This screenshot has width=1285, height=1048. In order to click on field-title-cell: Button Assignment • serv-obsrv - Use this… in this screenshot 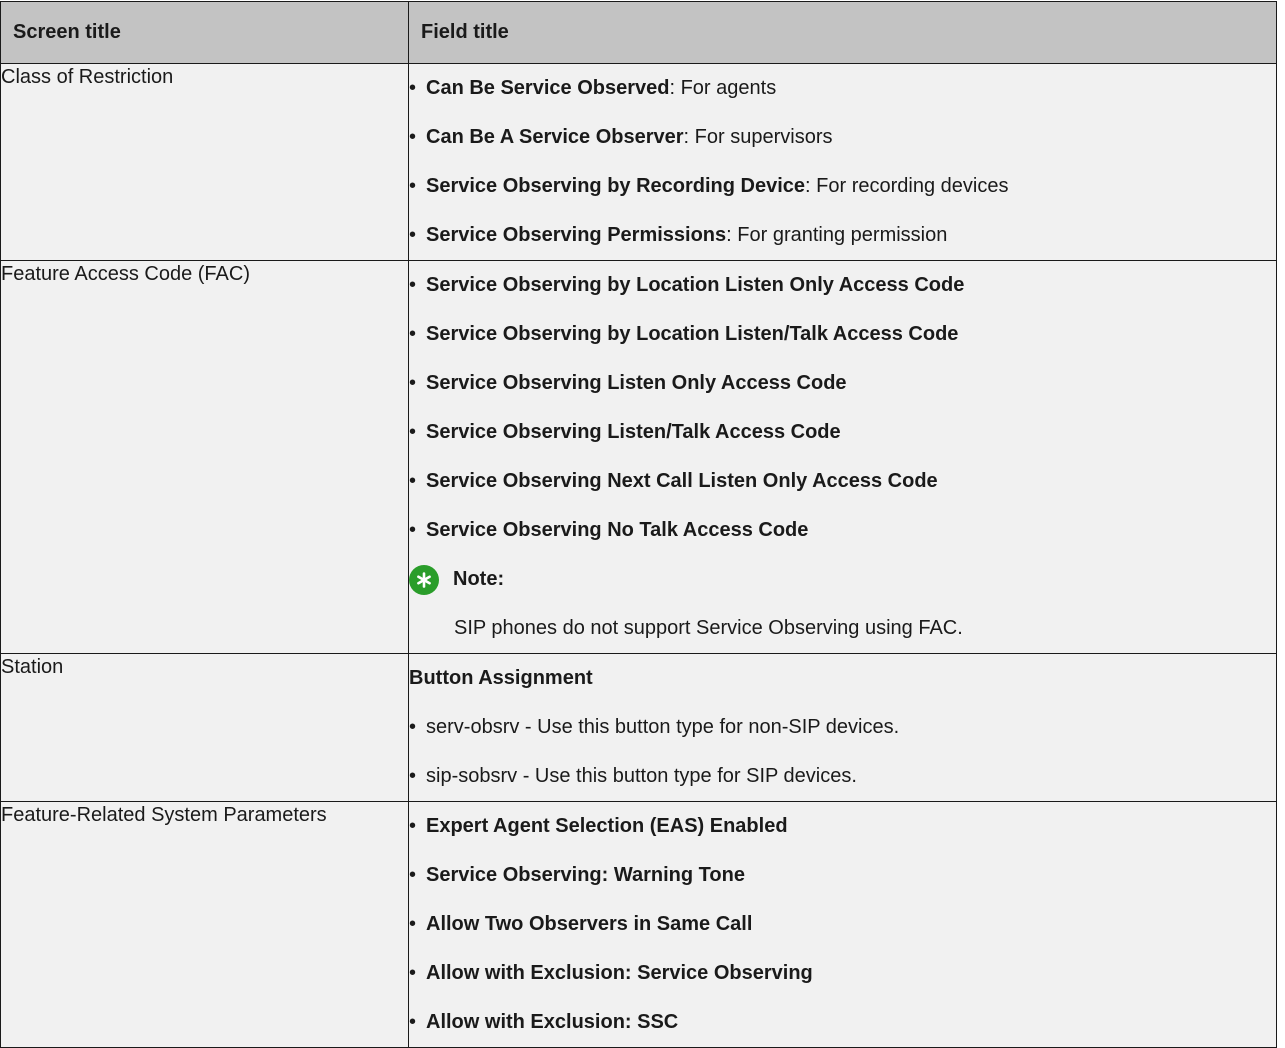, I will do `click(842, 727)`.